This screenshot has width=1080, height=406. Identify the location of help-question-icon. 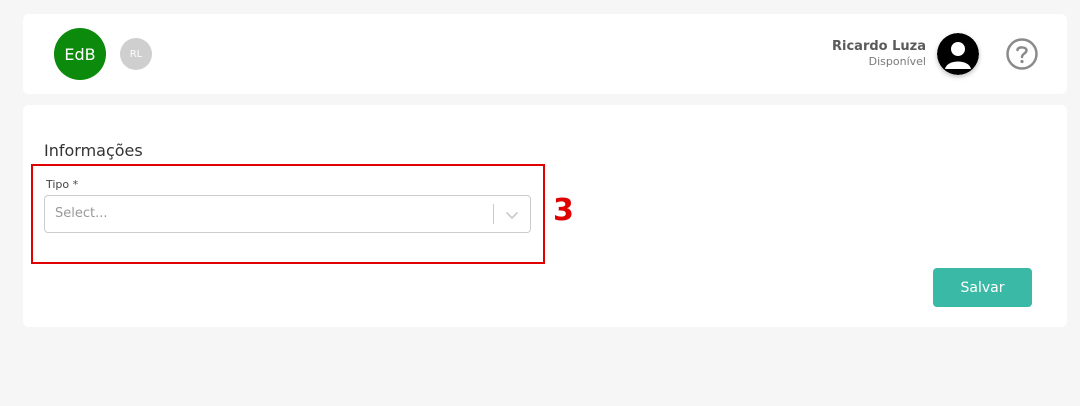
(1022, 54).